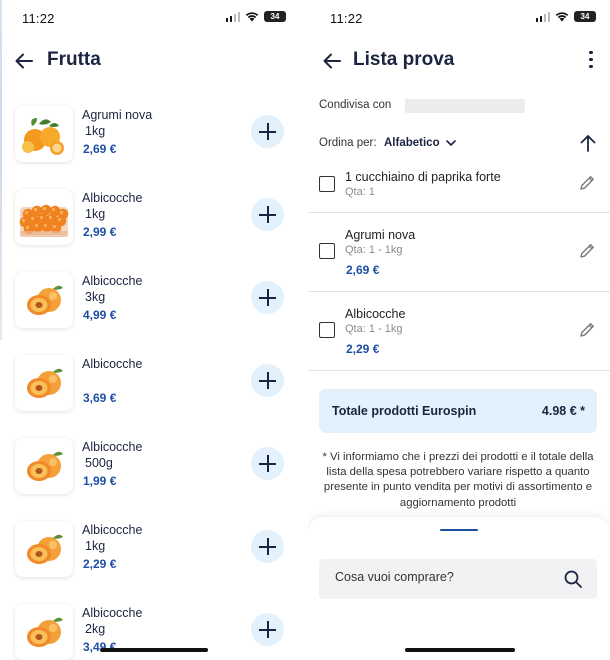 The height and width of the screenshot is (660, 610). I want to click on product-price: 2,99 €, so click(100, 232).